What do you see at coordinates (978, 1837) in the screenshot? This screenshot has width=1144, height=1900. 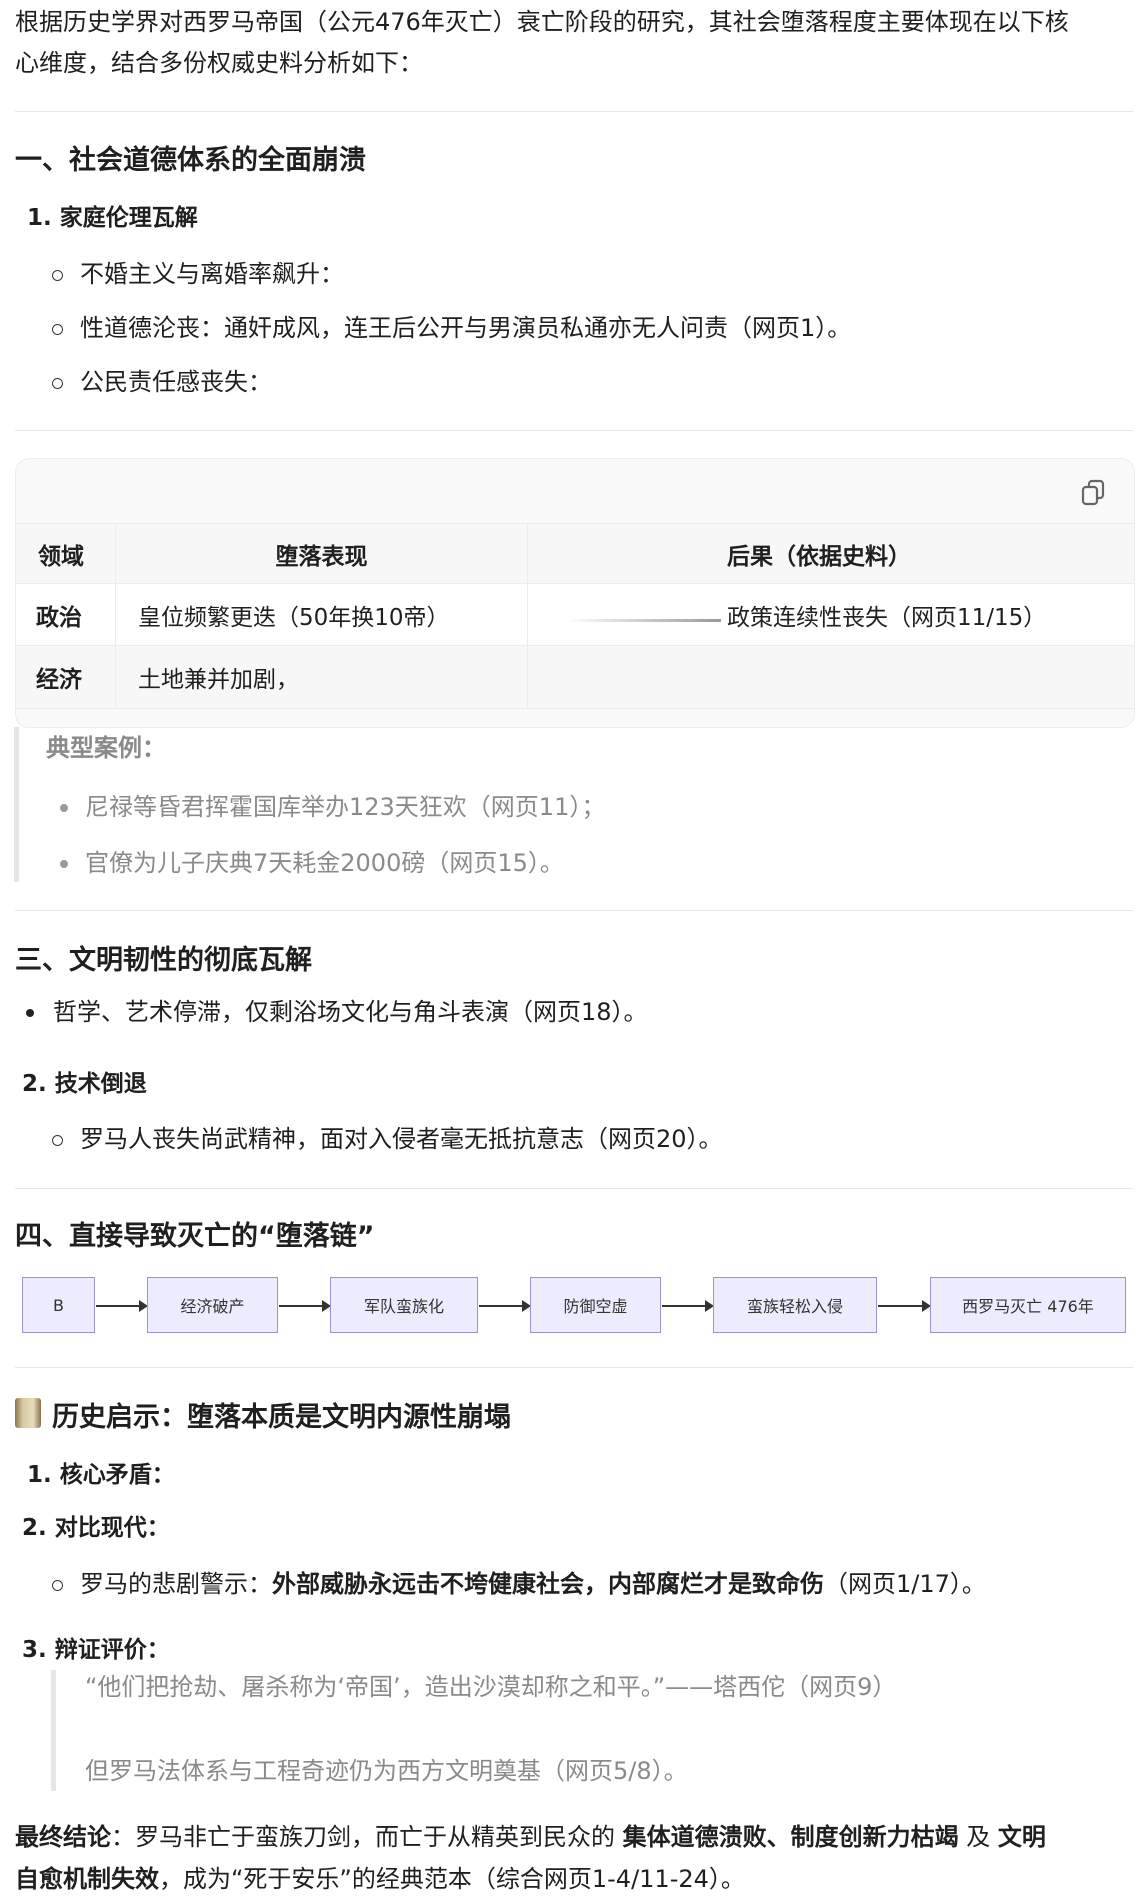 I see `conclusion-text: 及` at bounding box center [978, 1837].